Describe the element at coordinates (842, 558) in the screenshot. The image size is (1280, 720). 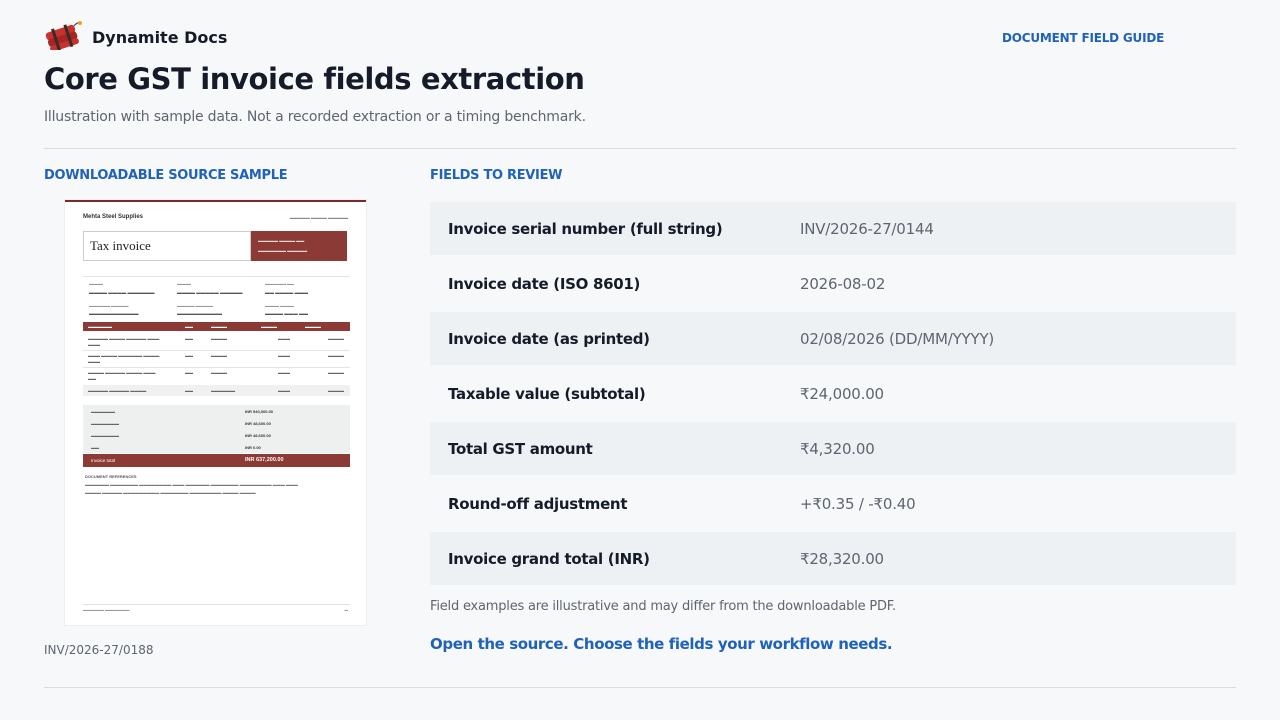
I see `field-value: ₹28,320.00` at that location.